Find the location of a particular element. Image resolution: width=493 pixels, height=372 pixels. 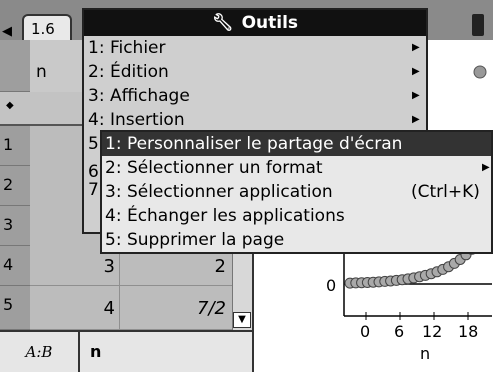

formula-row-marker-icon: ◆ is located at coordinates (10, 105).